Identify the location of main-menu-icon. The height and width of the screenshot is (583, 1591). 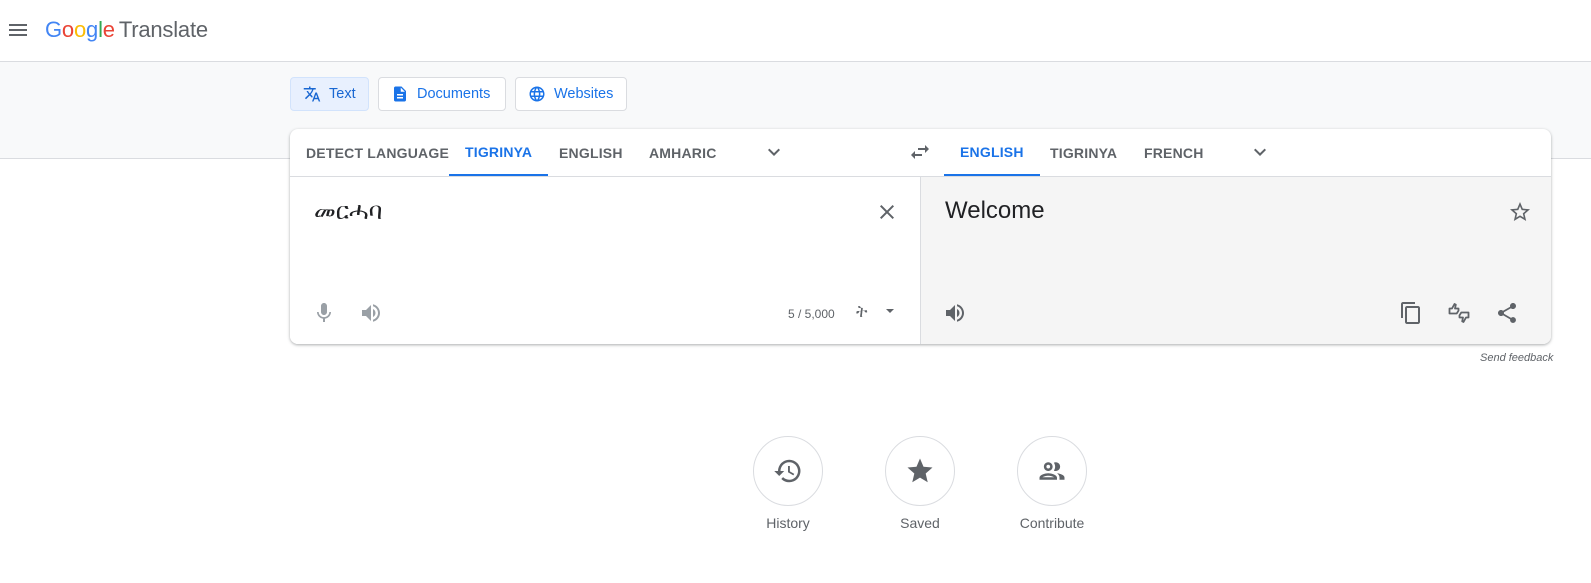
(18, 30).